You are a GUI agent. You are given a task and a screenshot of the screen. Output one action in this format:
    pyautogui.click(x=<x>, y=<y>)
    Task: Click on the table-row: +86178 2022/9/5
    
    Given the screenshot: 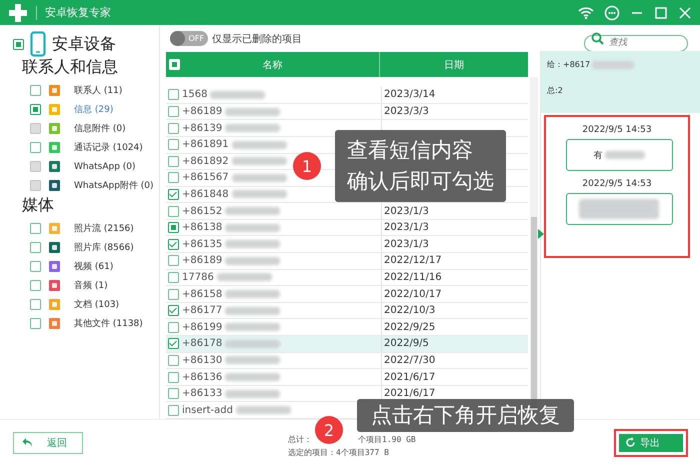 What is the action you would take?
    pyautogui.click(x=347, y=344)
    